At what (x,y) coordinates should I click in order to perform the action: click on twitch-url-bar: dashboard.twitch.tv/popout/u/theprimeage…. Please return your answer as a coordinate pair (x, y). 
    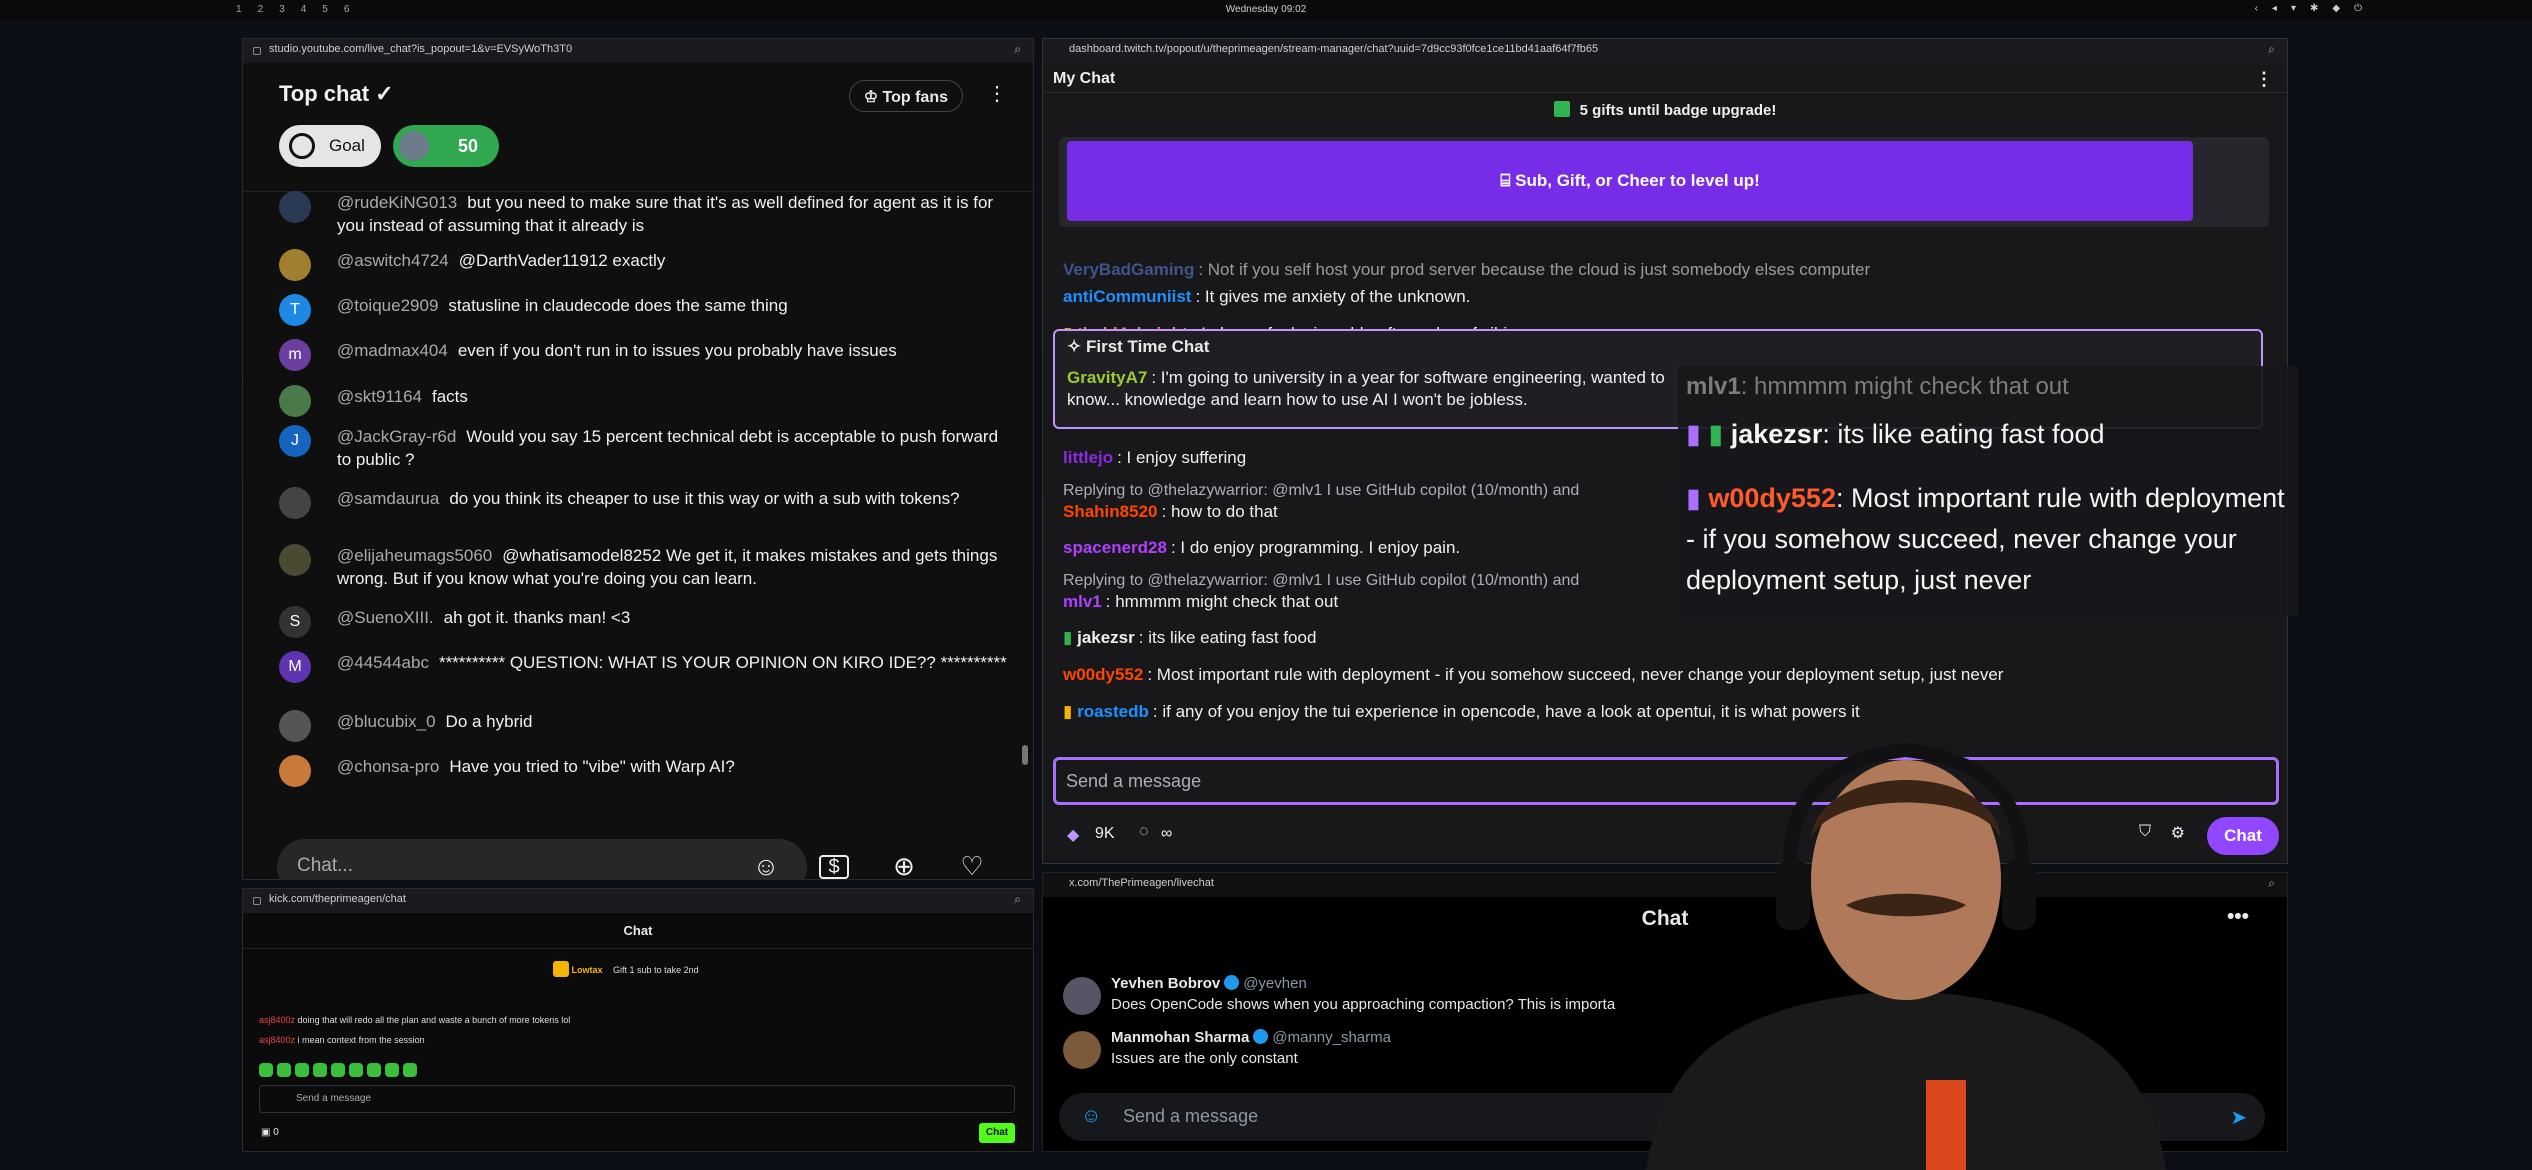
    Looking at the image, I should click on (1665, 51).